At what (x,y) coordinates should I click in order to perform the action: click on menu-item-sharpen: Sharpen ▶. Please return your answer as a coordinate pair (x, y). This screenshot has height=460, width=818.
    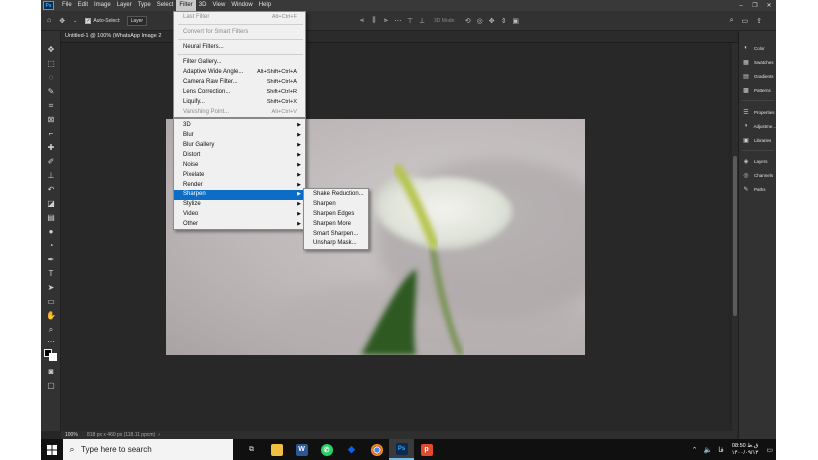
    Looking at the image, I should click on (239, 195).